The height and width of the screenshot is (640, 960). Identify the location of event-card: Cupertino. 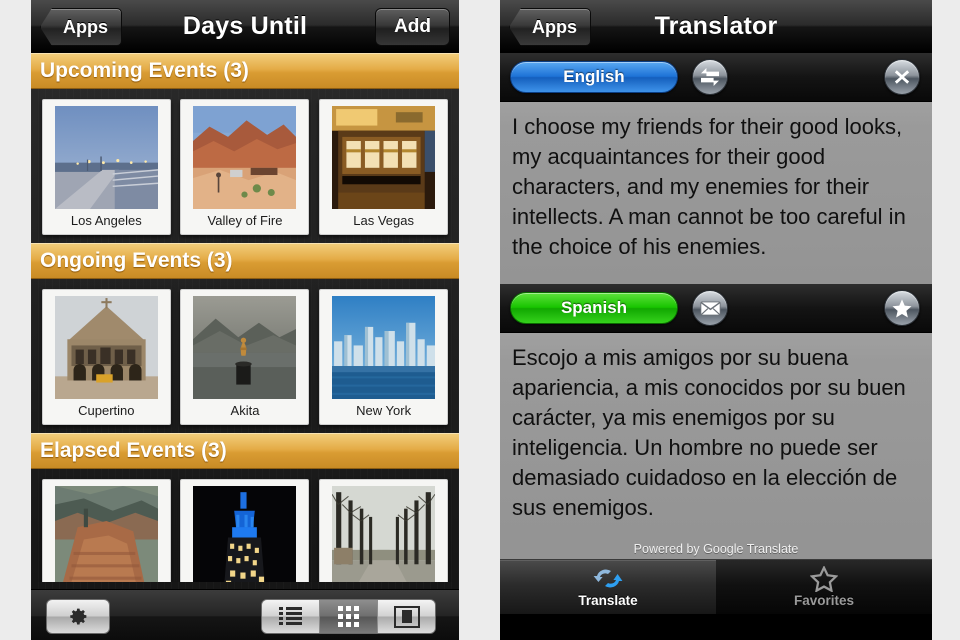
(106, 357).